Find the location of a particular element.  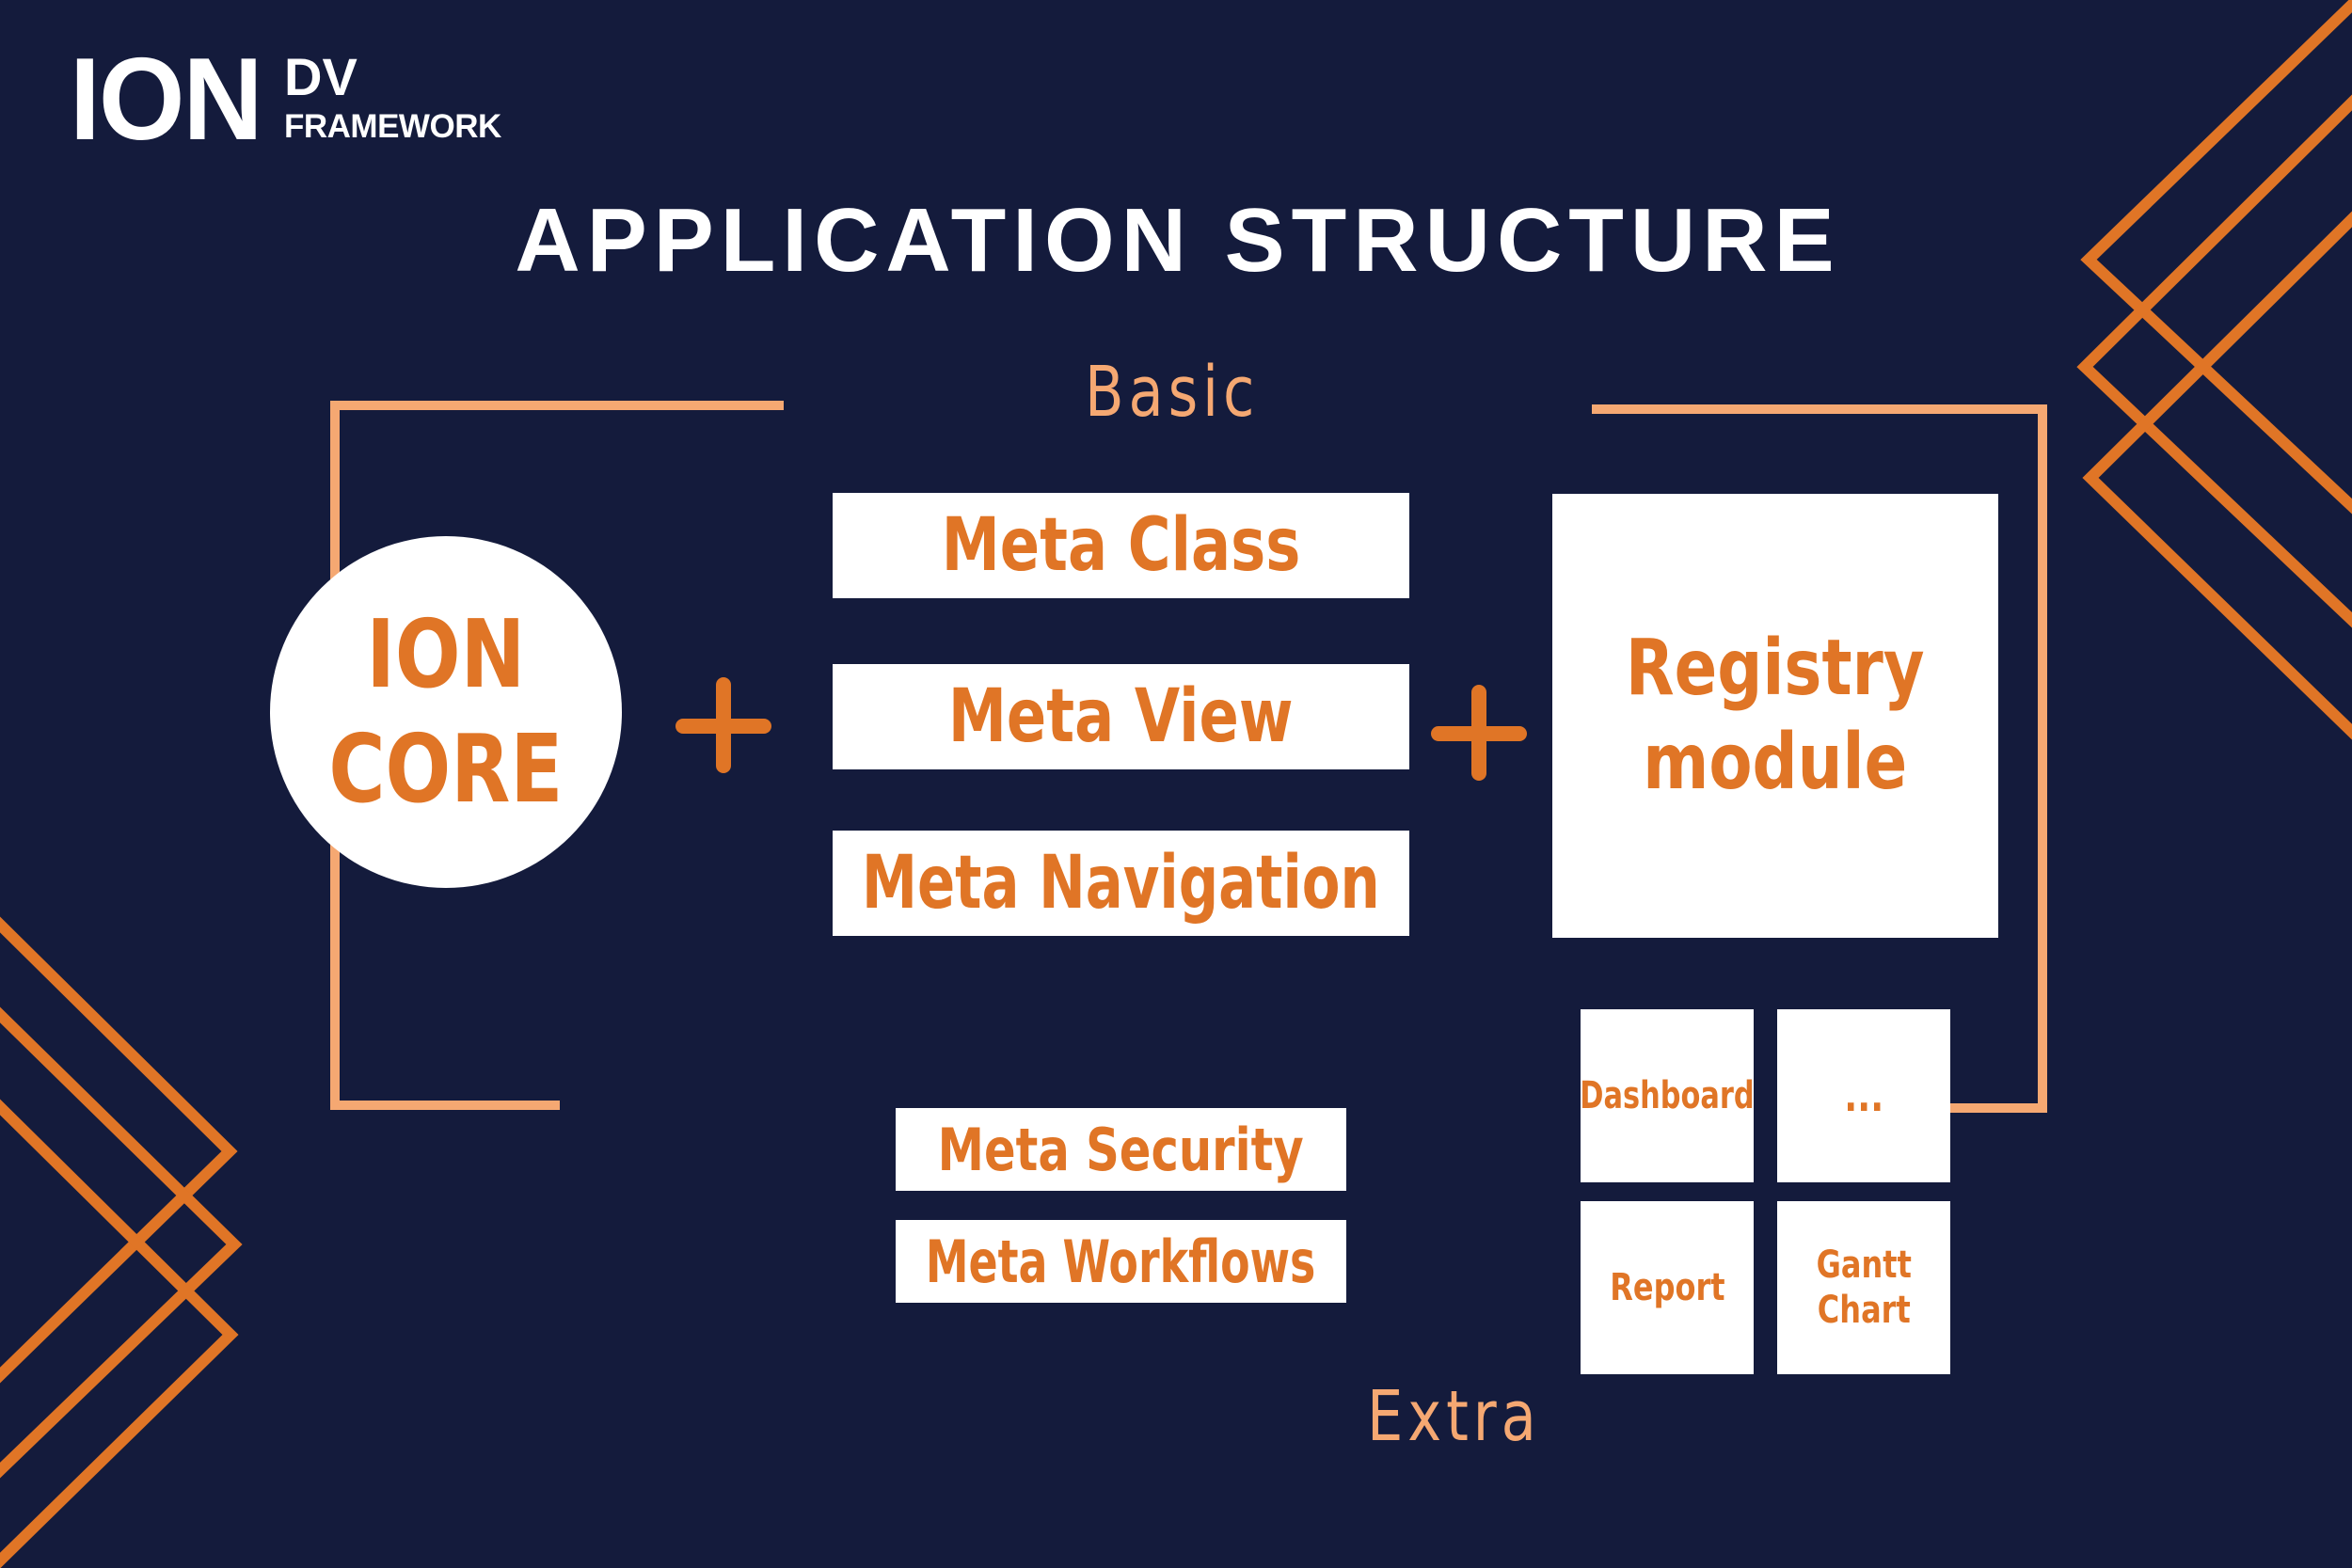

meta-class-box: Meta Class is located at coordinates (1121, 545).